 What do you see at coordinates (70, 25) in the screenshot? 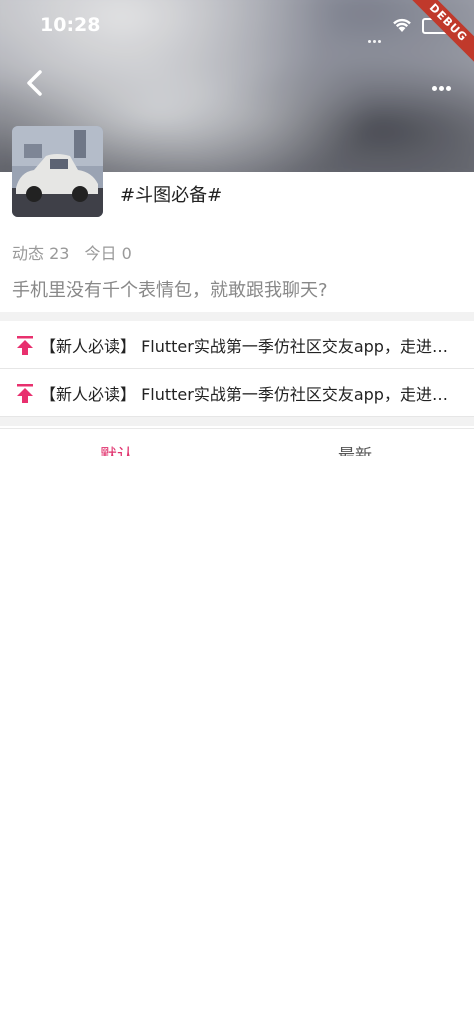
I see `status-time: 10:28` at bounding box center [70, 25].